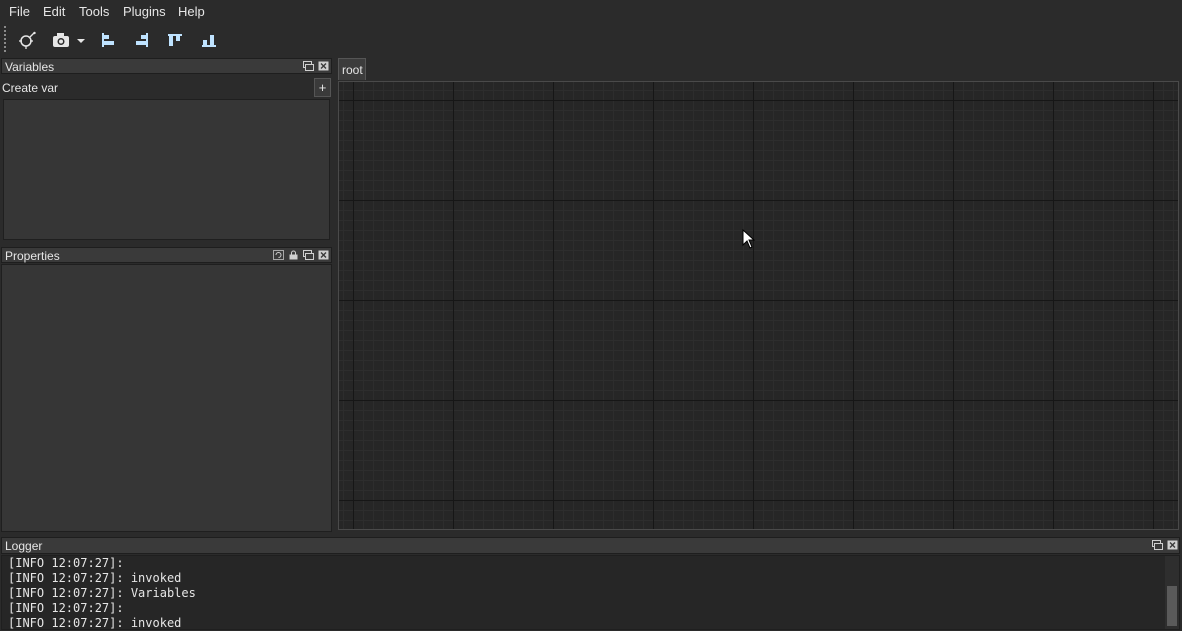 Image resolution: width=1182 pixels, height=631 pixels. I want to click on menu-bar: File Edit Tools Plugins Help, so click(591, 12).